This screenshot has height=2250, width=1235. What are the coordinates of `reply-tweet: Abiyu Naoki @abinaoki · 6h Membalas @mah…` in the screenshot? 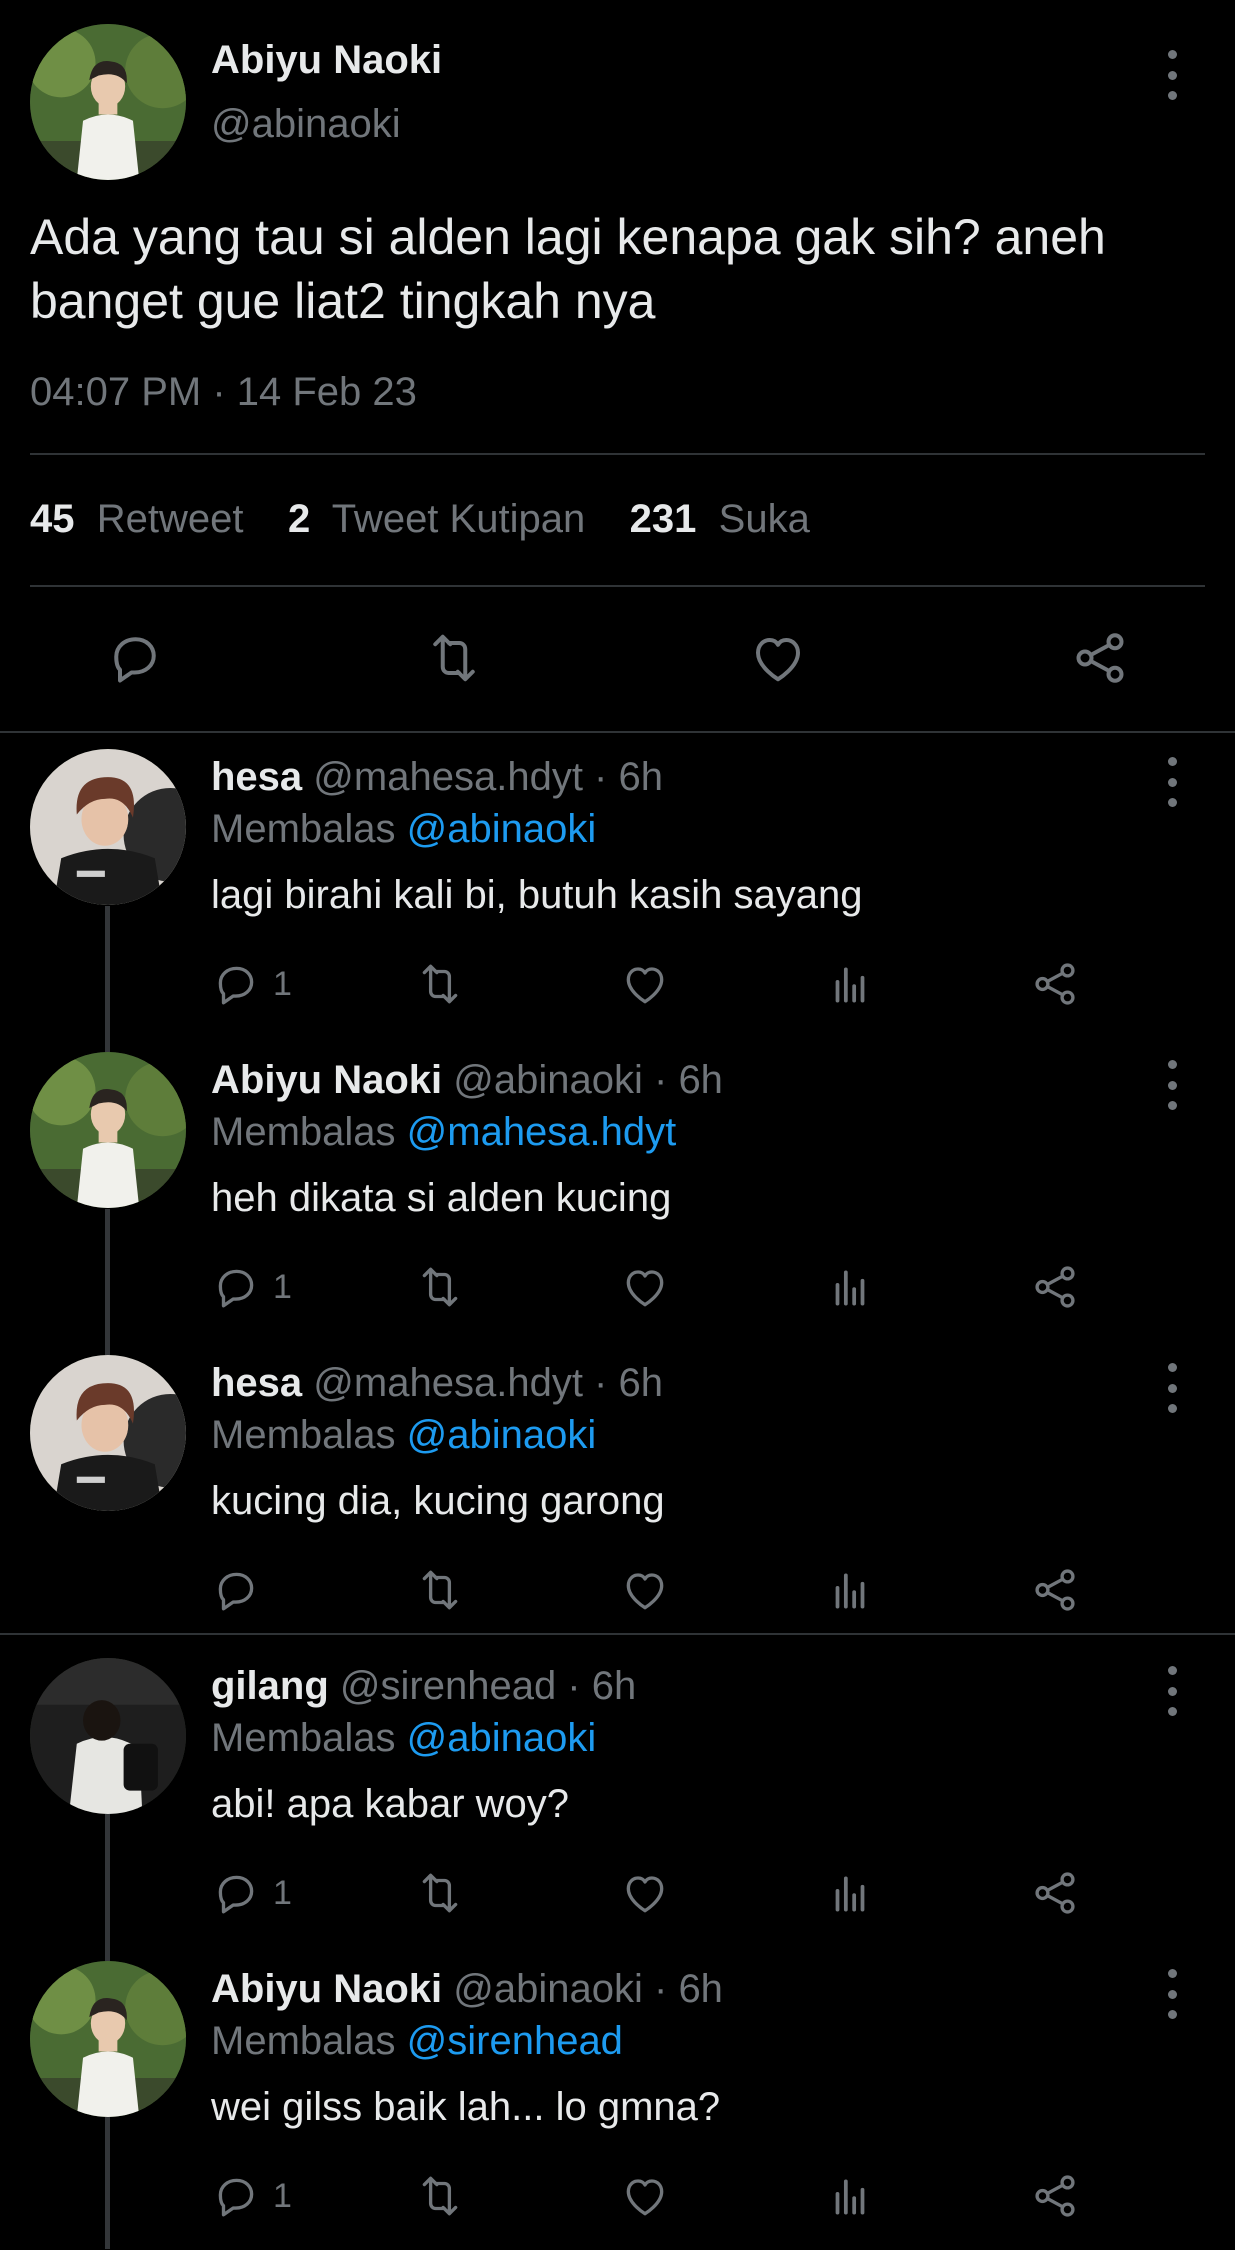 It's located at (617, 1189).